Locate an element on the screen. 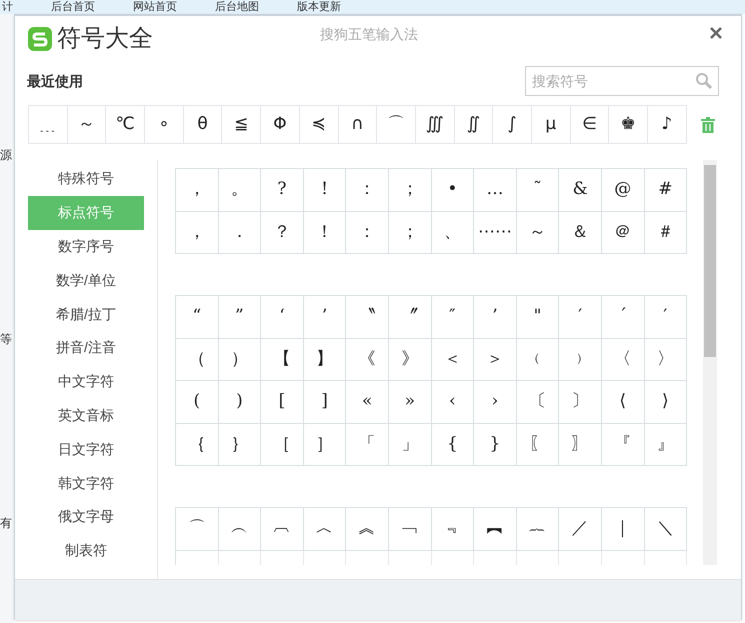  symbol-key: ＞ is located at coordinates (495, 359).